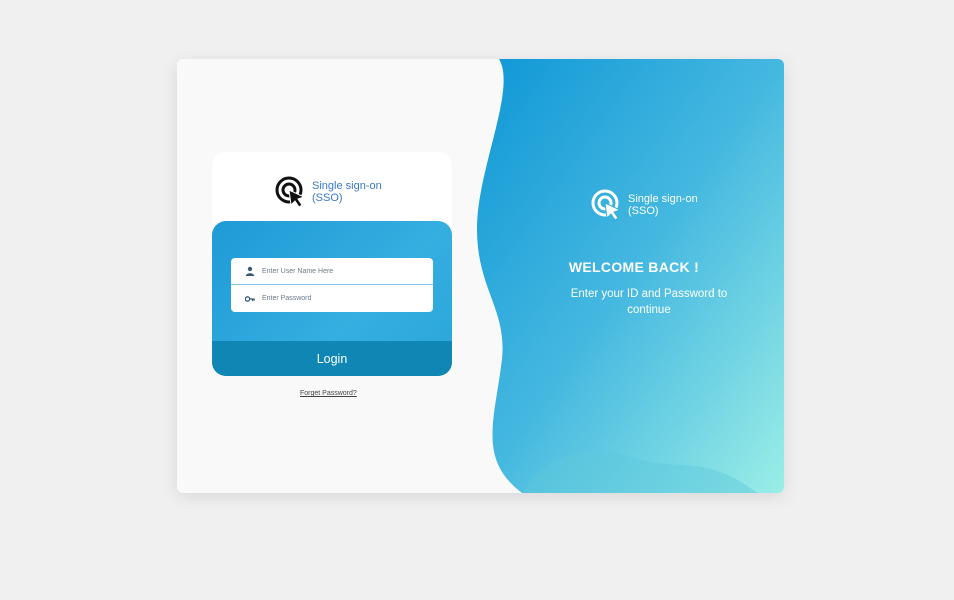  I want to click on brand-name: Single sign-on (SSO), so click(347, 192).